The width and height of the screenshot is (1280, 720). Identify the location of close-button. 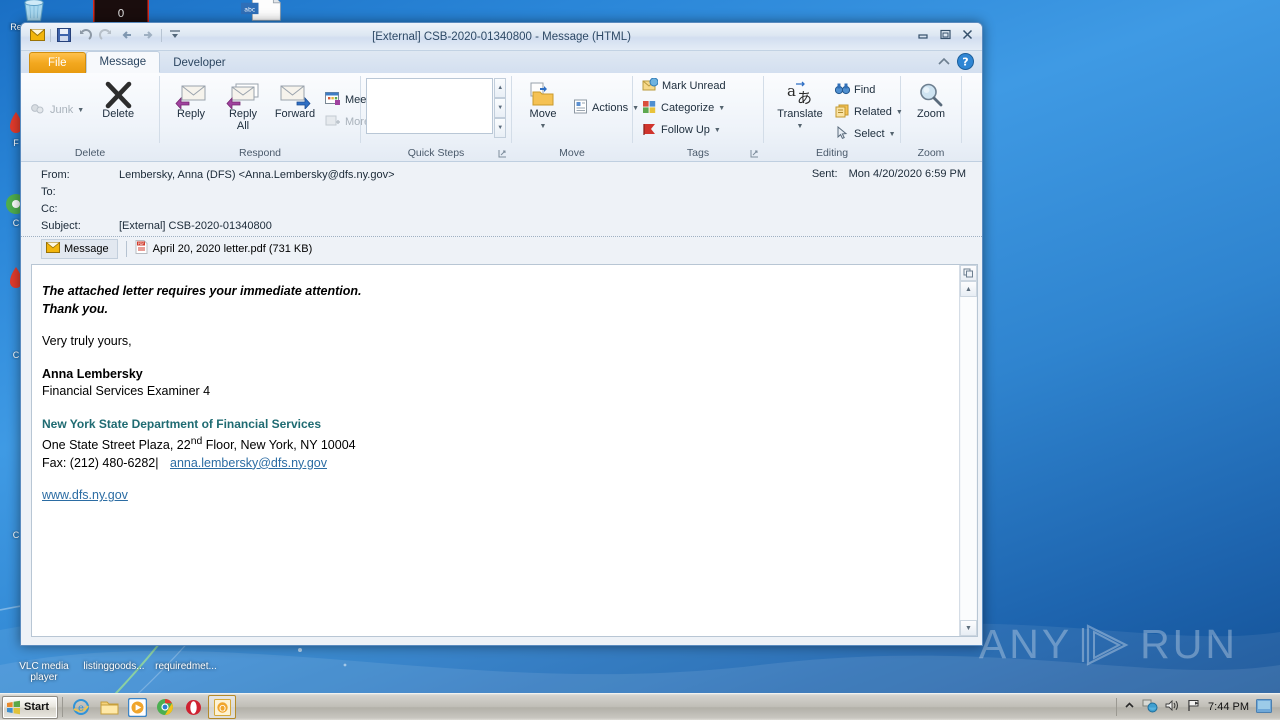
(967, 34).